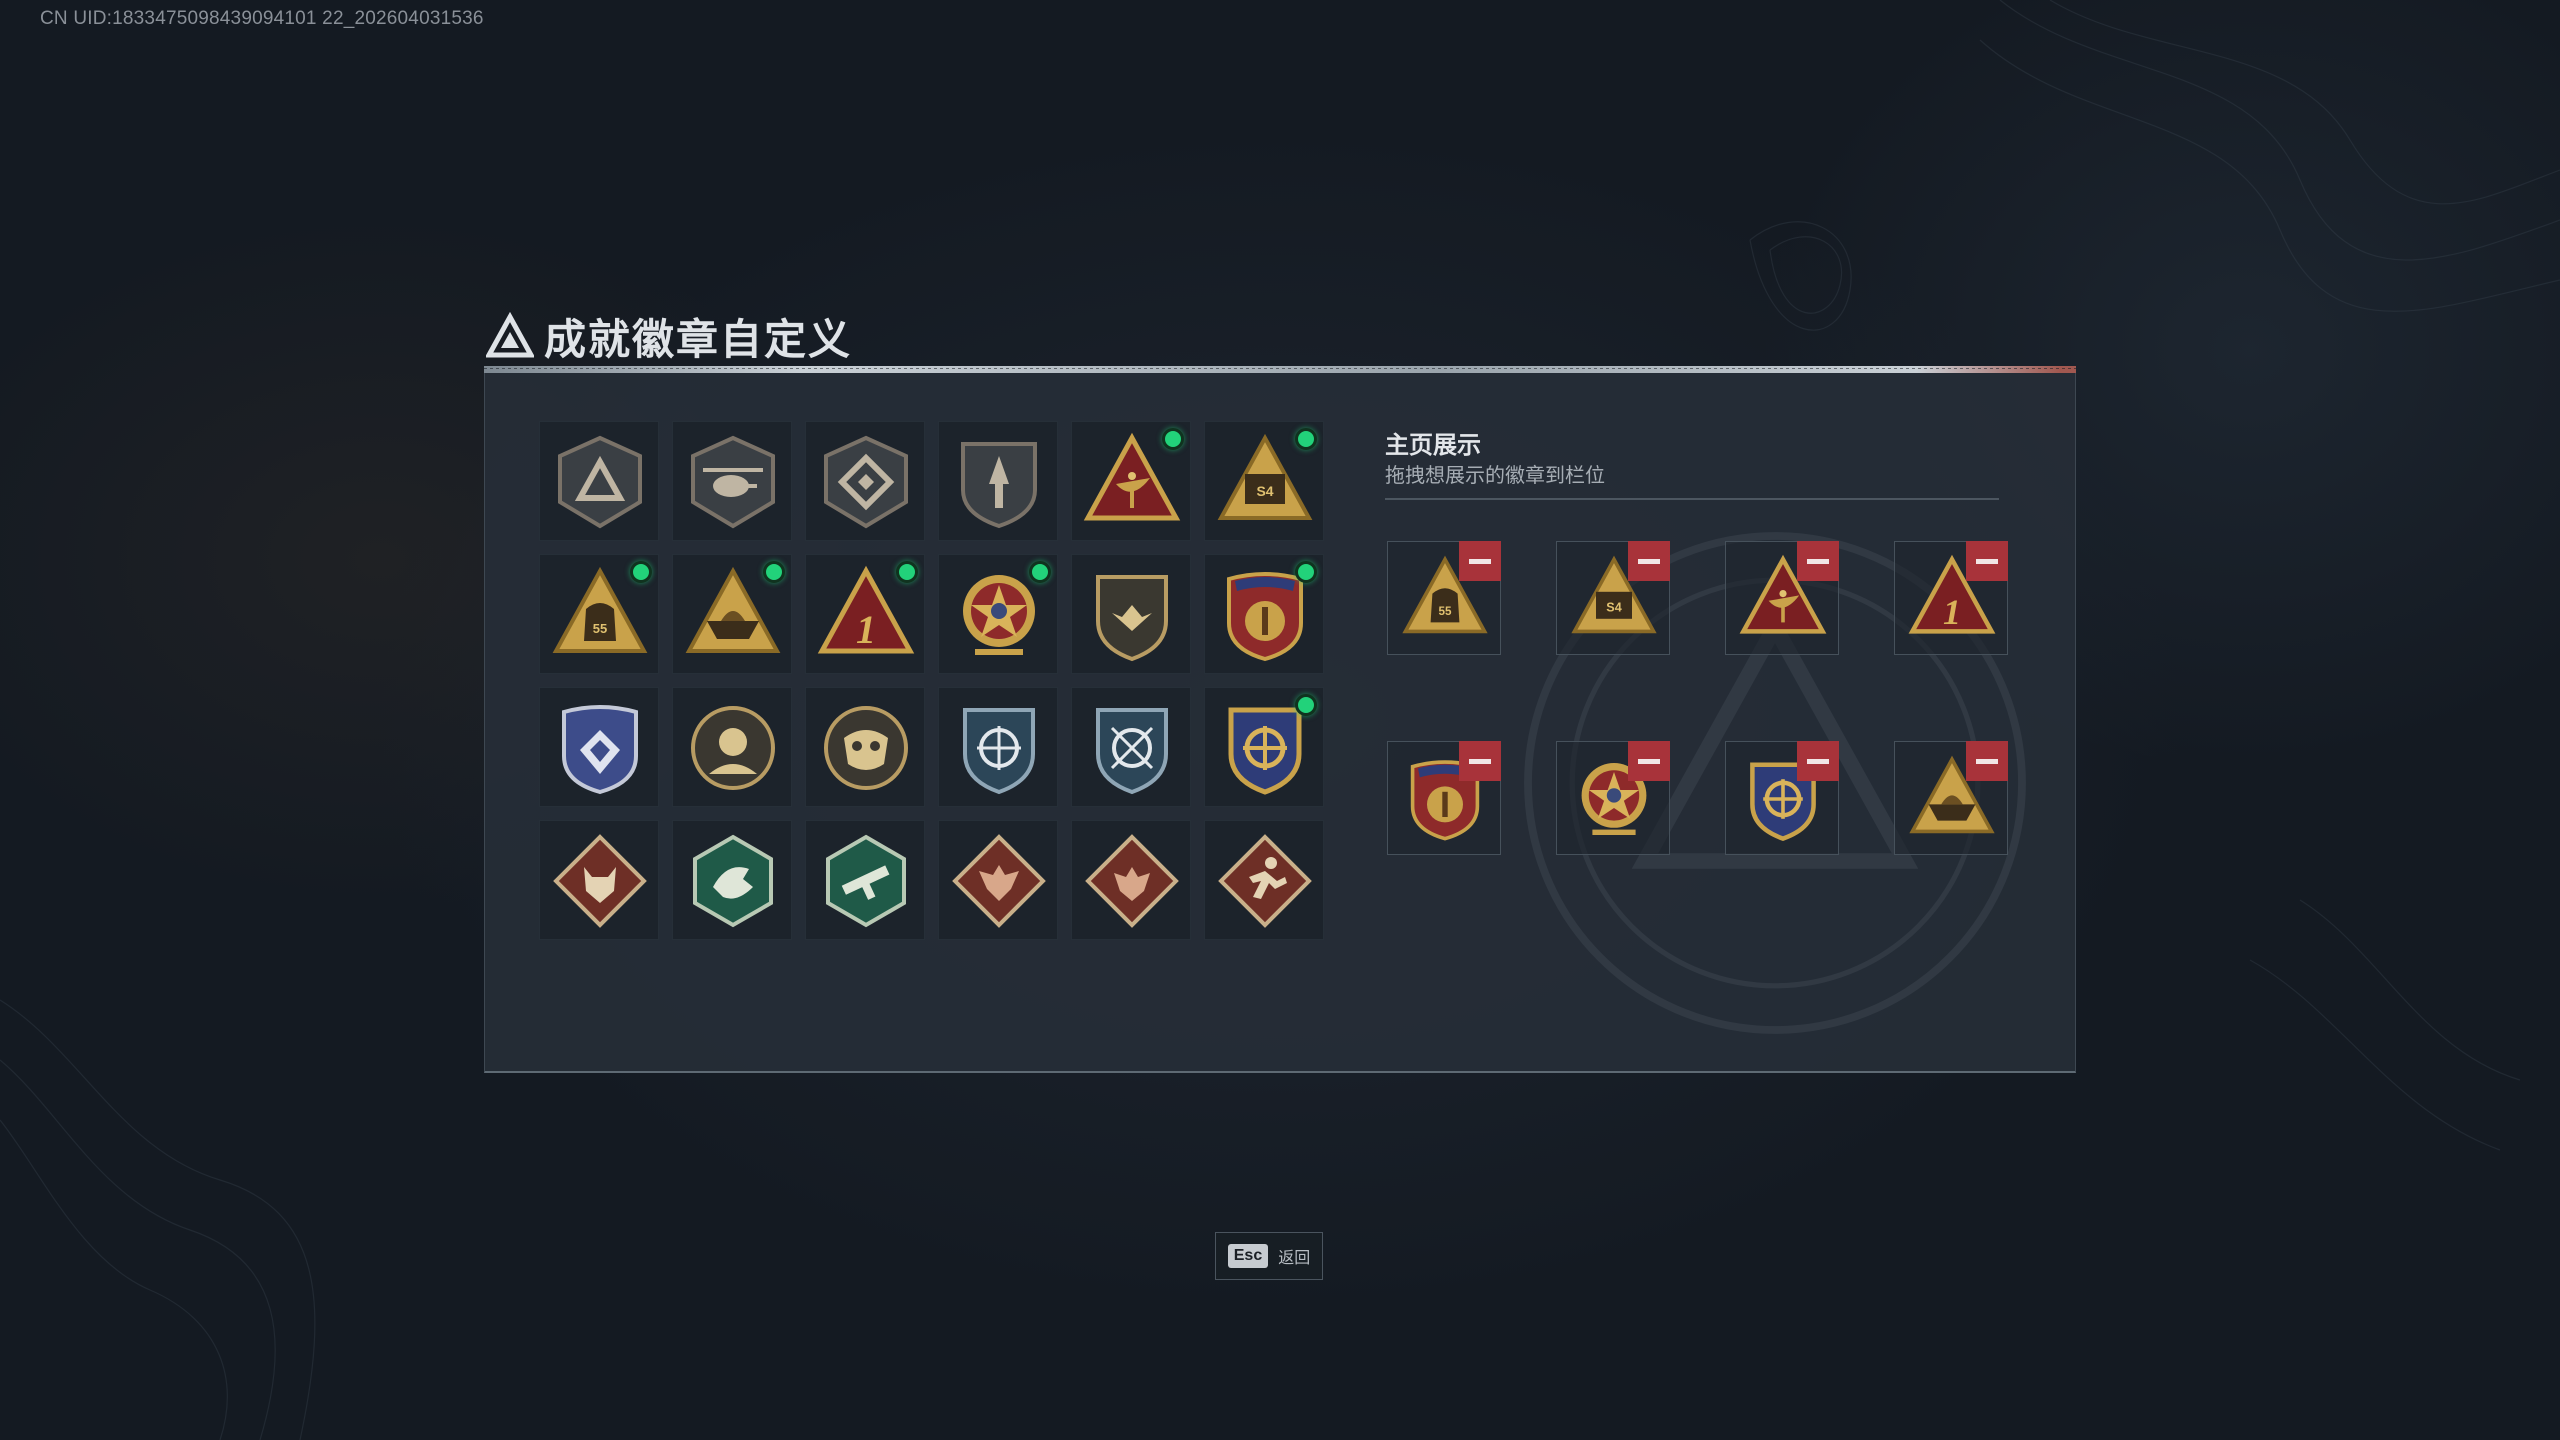  I want to click on display-slot: S4, so click(1613, 598).